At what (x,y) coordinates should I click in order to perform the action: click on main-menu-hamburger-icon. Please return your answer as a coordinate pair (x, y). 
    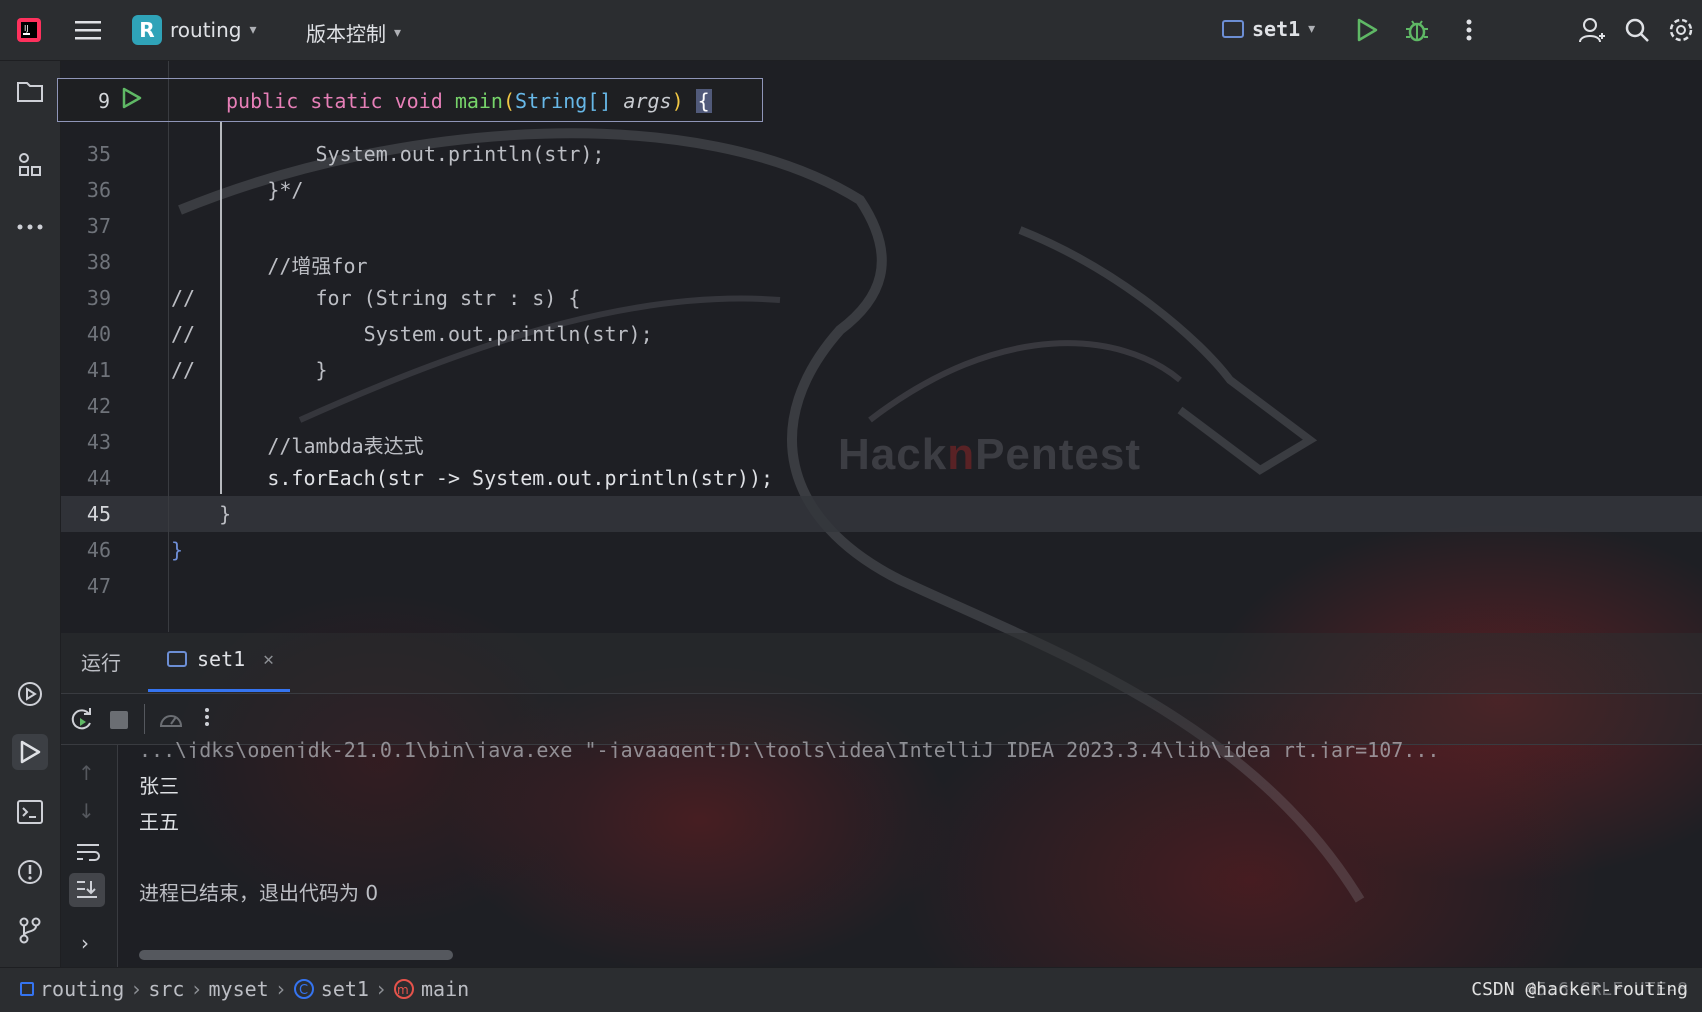
    Looking at the image, I should click on (88, 30).